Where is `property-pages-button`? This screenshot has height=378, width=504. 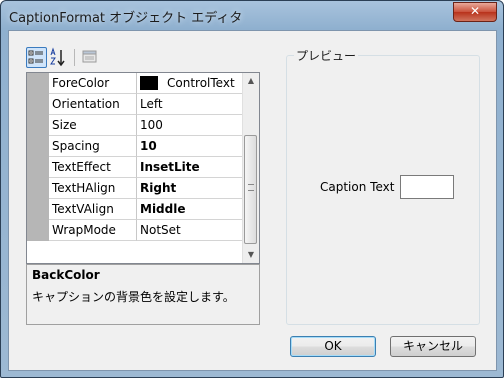 property-pages-button is located at coordinates (90, 57).